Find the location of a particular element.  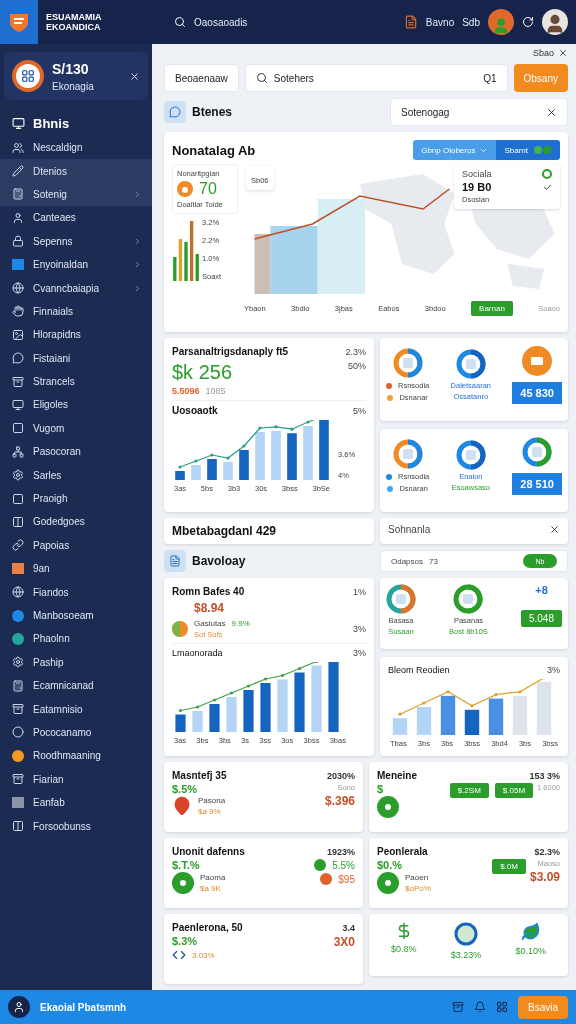

columns-icon is located at coordinates (18, 521).